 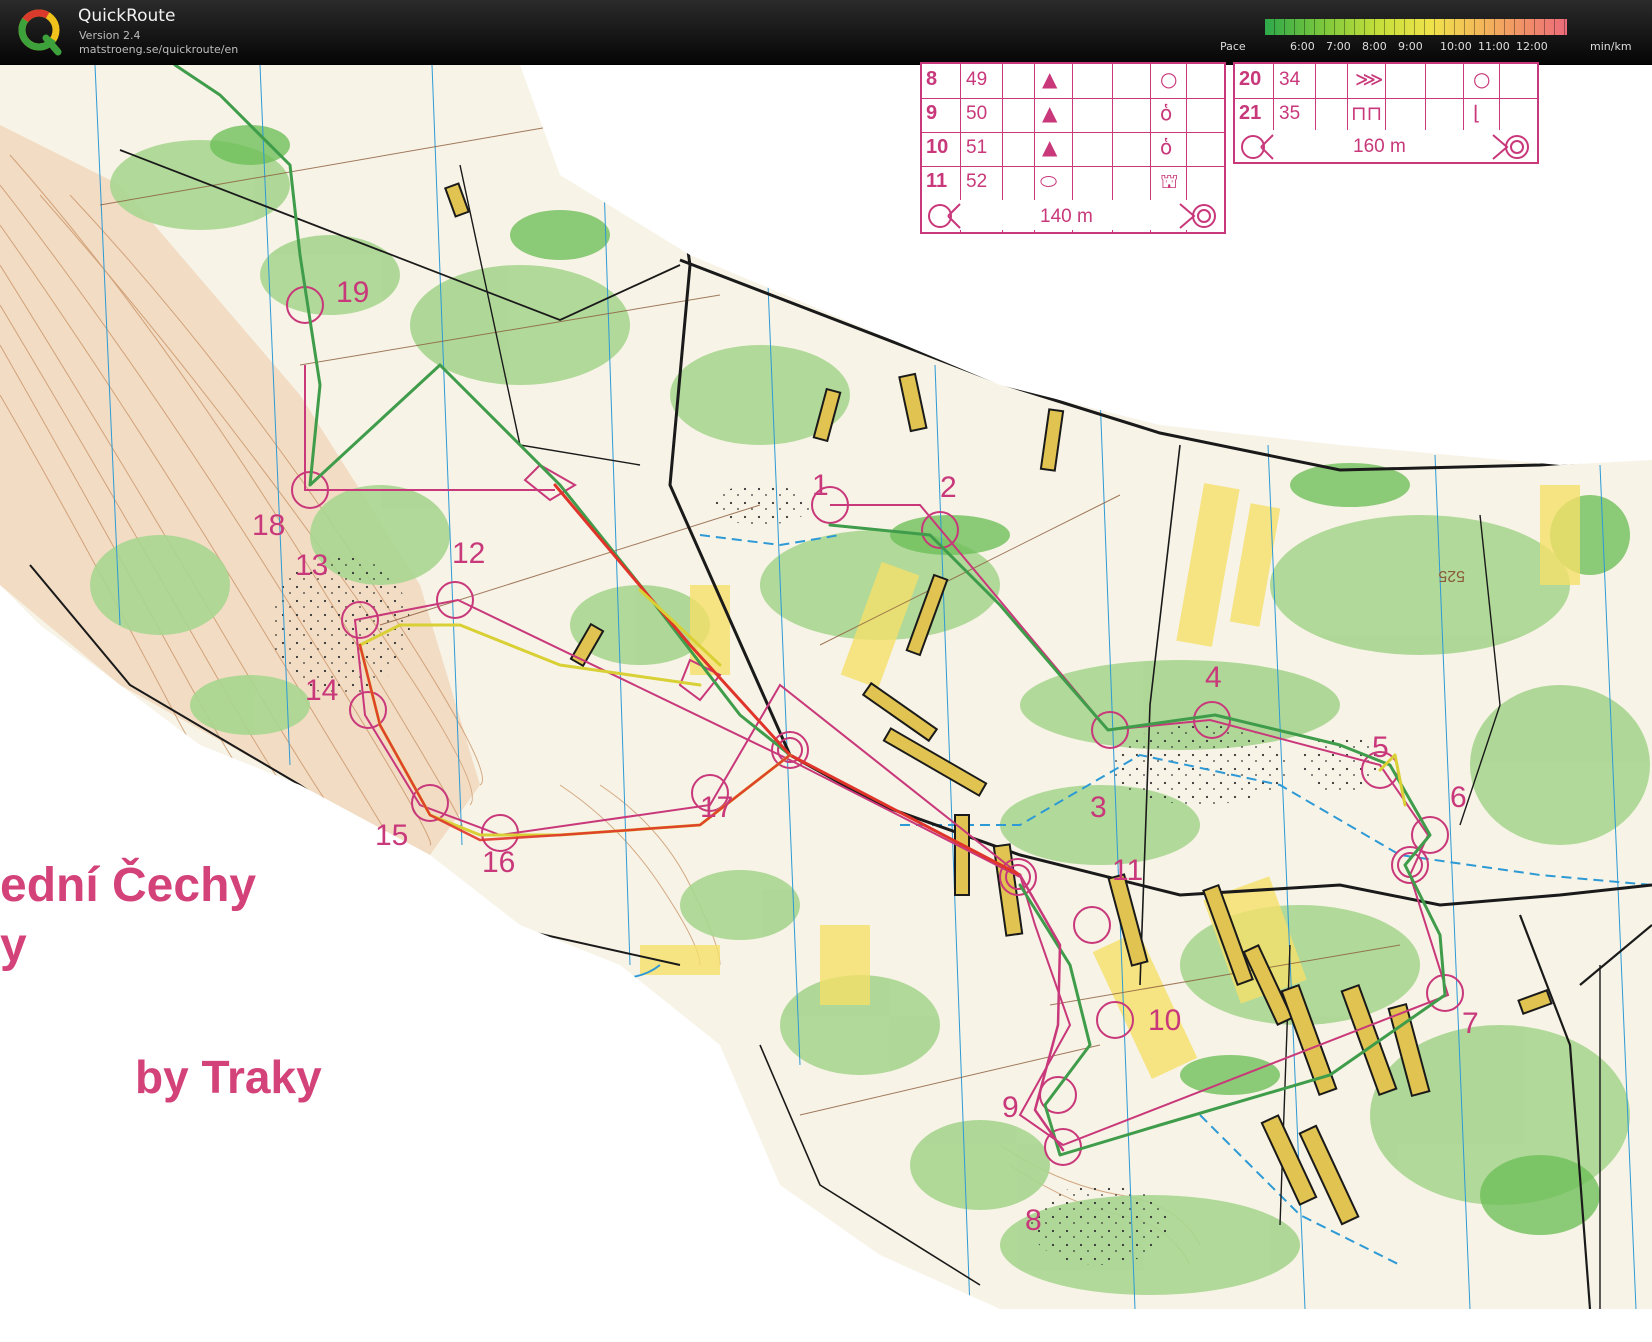 I want to click on control-label: 4, so click(x=1213, y=677).